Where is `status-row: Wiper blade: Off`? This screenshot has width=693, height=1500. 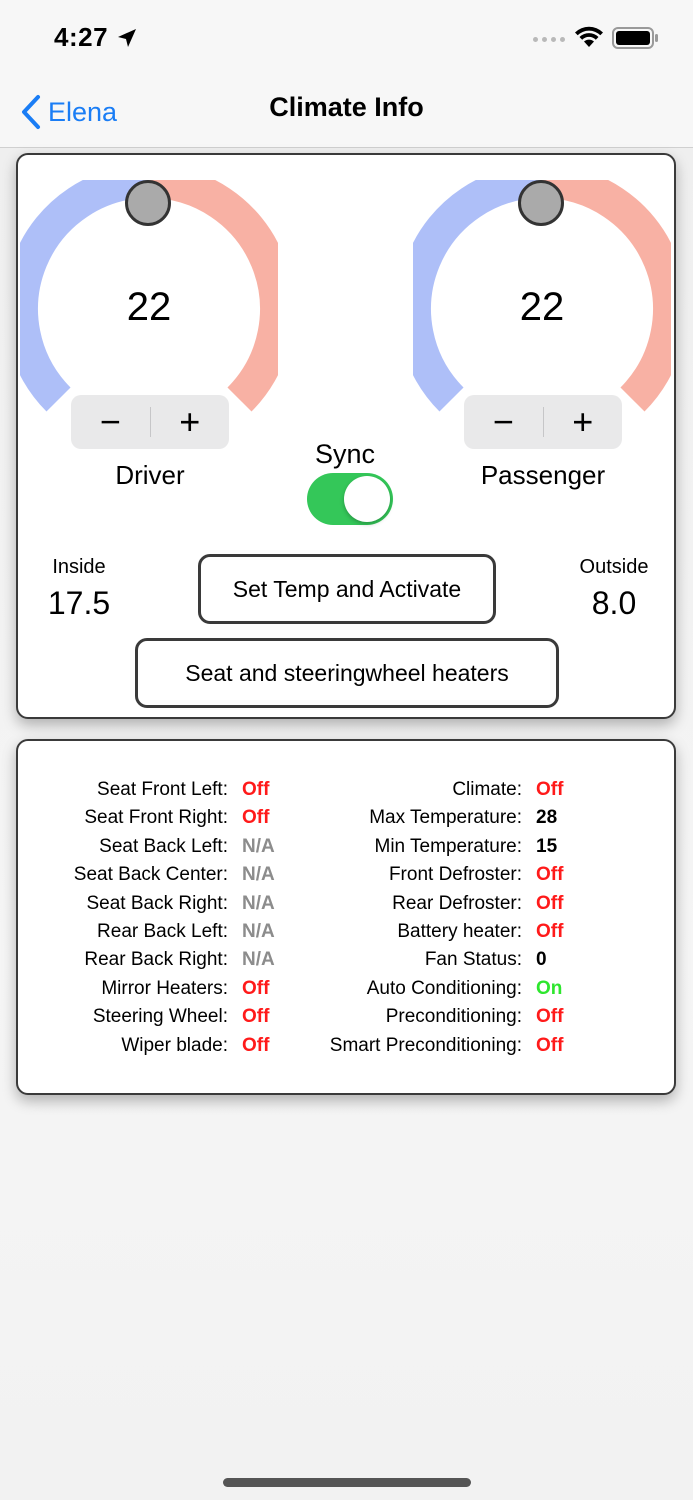 status-row: Wiper blade: Off is located at coordinates (153, 1049).